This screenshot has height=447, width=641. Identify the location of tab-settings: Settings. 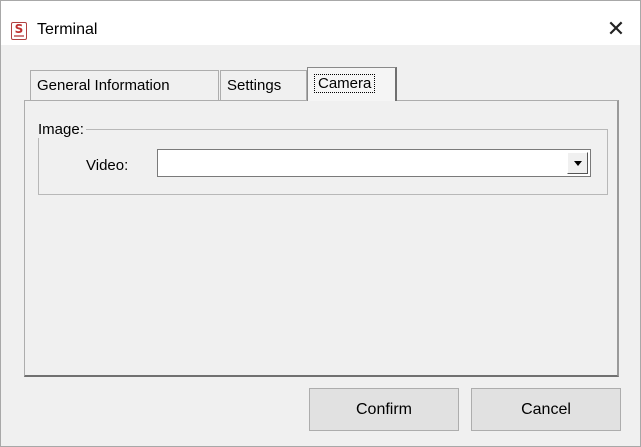
(263, 85).